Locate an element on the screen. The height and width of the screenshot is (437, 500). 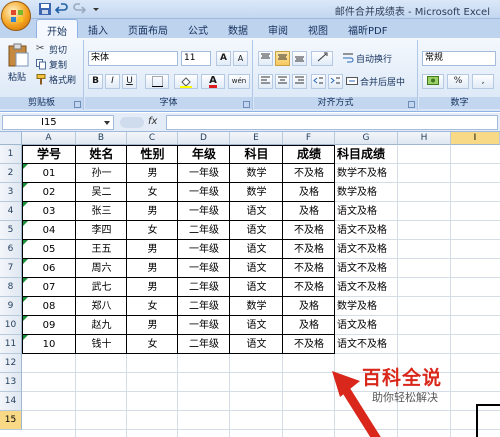
tab-view: 视图 is located at coordinates (318, 28).